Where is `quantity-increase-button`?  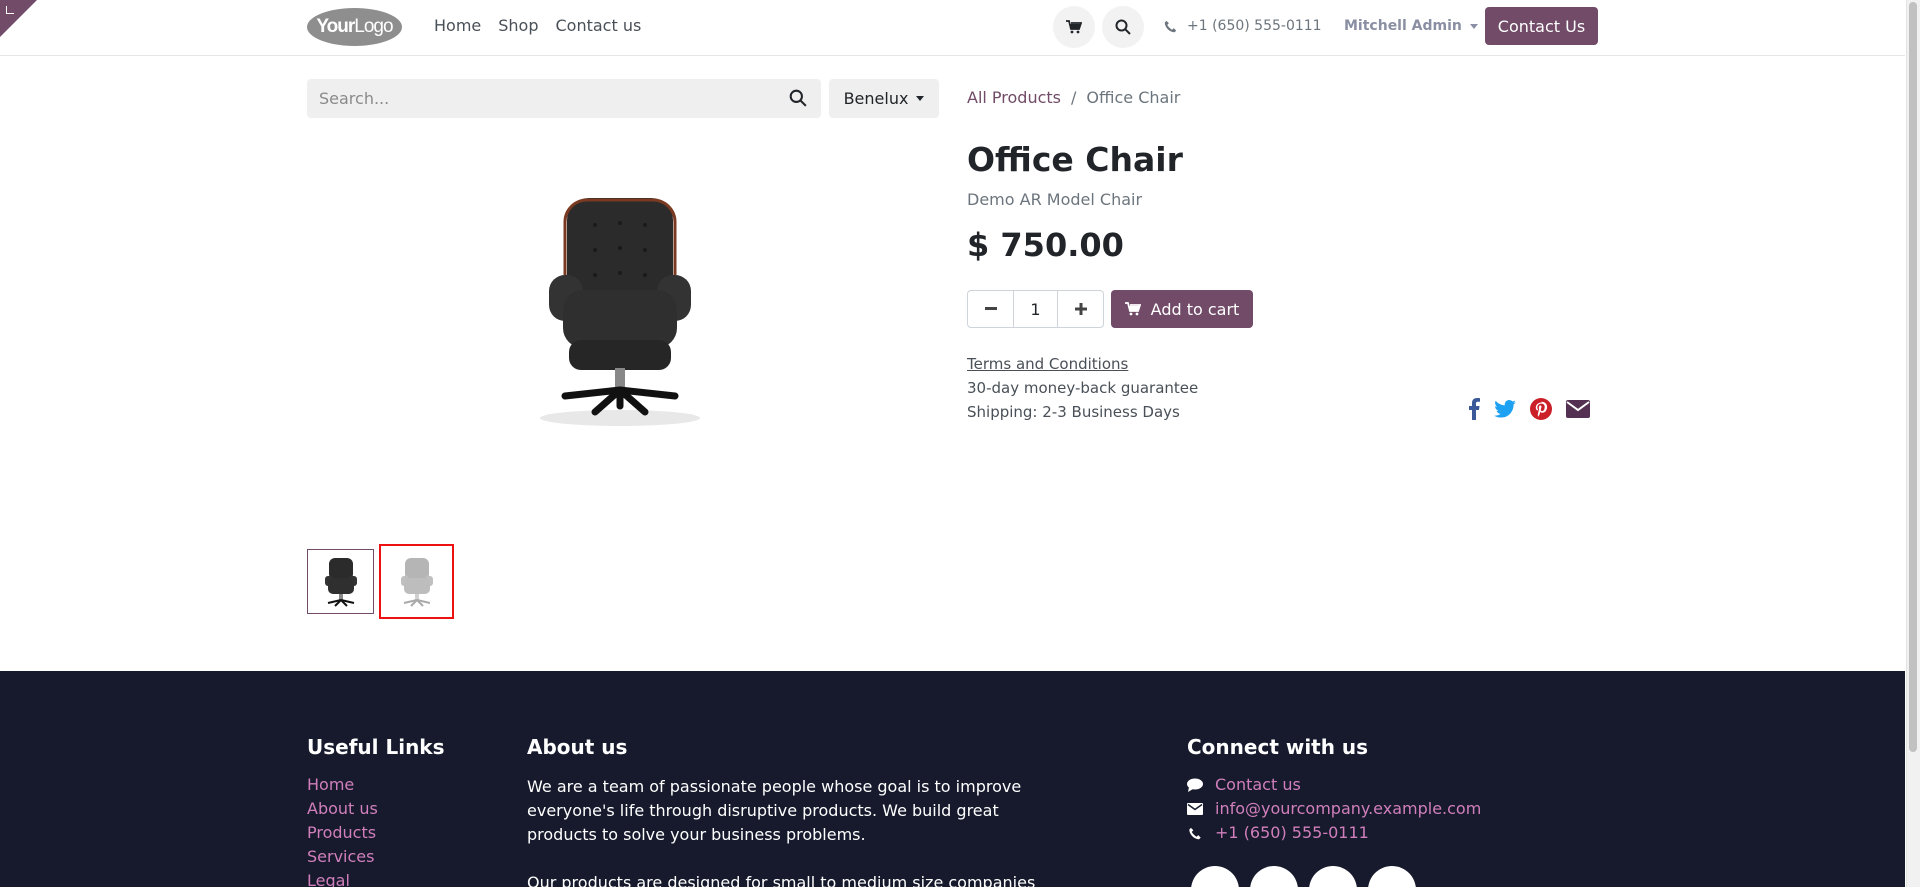
quantity-increase-button is located at coordinates (1080, 309).